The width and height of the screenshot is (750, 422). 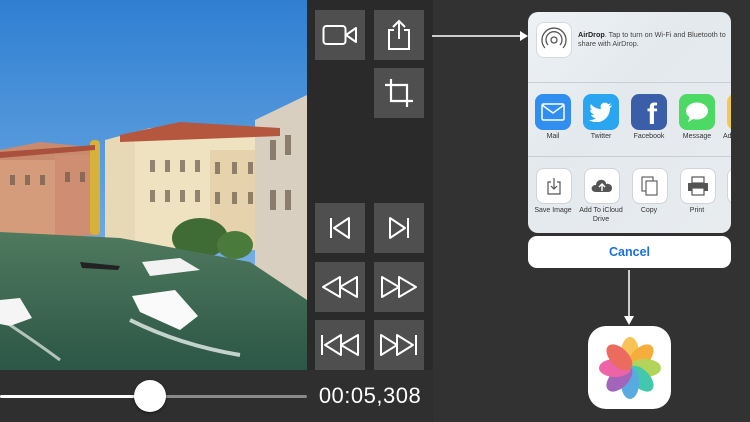 I want to click on add-to-icloud-drive-button, so click(x=602, y=186).